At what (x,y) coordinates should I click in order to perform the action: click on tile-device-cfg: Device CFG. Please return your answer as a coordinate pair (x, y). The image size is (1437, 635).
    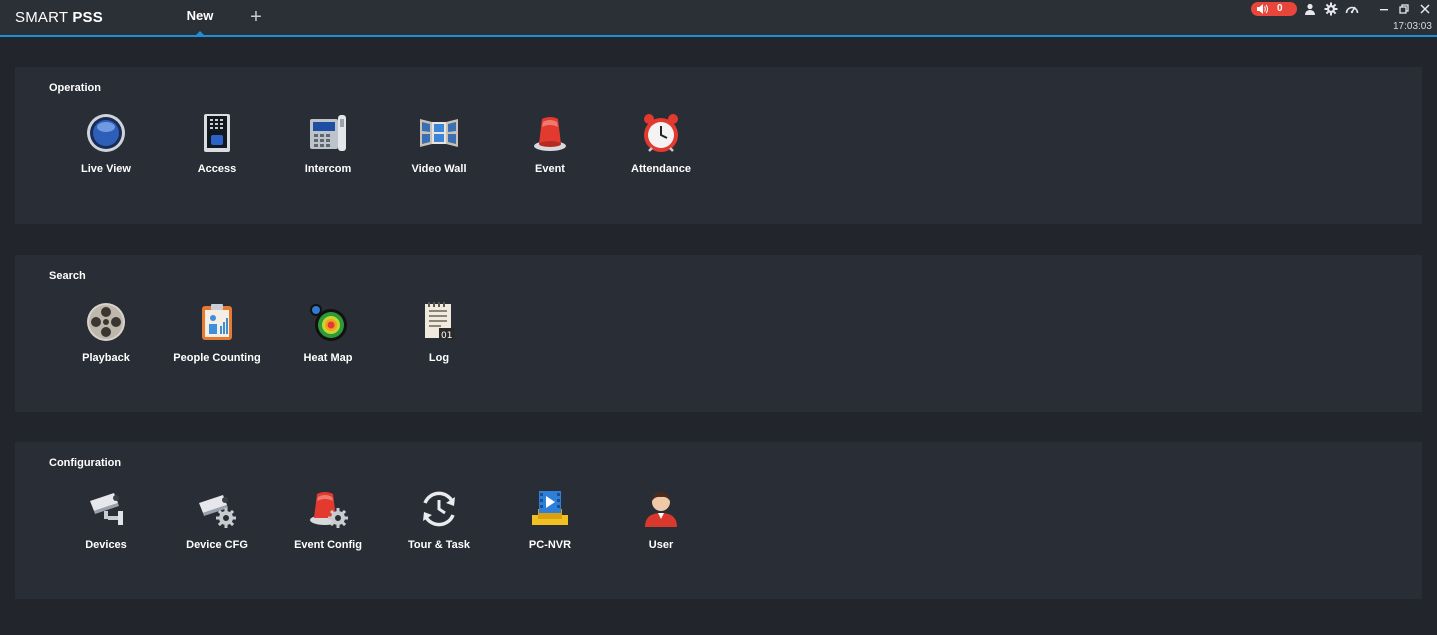
    Looking at the image, I should click on (217, 529).